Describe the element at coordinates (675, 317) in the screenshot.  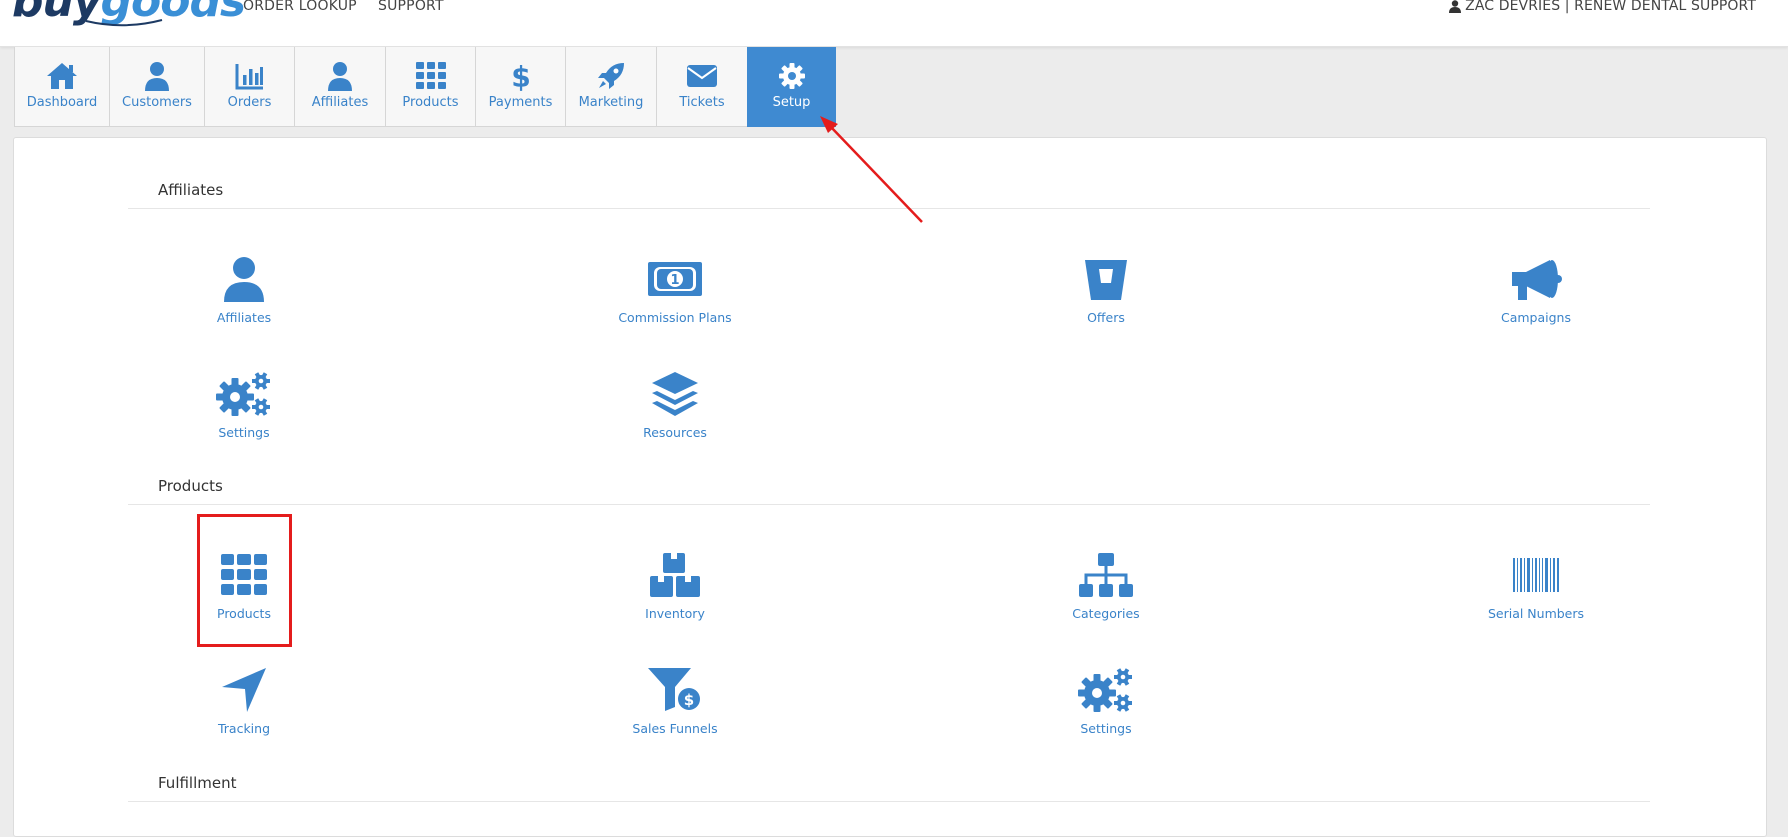
I see `tile-label: Commission Plans` at that location.